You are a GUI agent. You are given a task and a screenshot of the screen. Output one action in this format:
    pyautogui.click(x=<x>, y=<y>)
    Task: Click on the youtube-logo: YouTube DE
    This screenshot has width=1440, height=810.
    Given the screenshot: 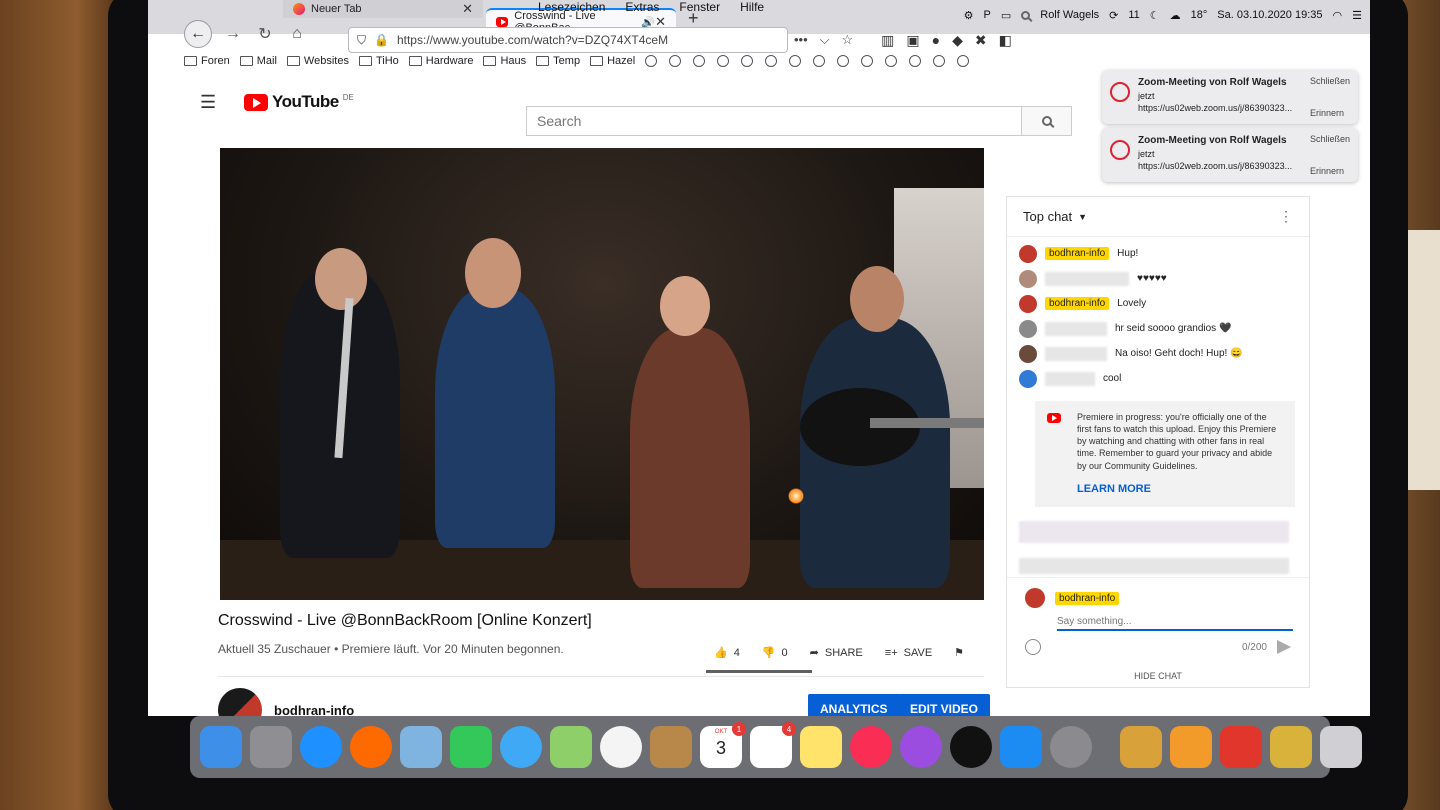 What is the action you would take?
    pyautogui.click(x=299, y=102)
    